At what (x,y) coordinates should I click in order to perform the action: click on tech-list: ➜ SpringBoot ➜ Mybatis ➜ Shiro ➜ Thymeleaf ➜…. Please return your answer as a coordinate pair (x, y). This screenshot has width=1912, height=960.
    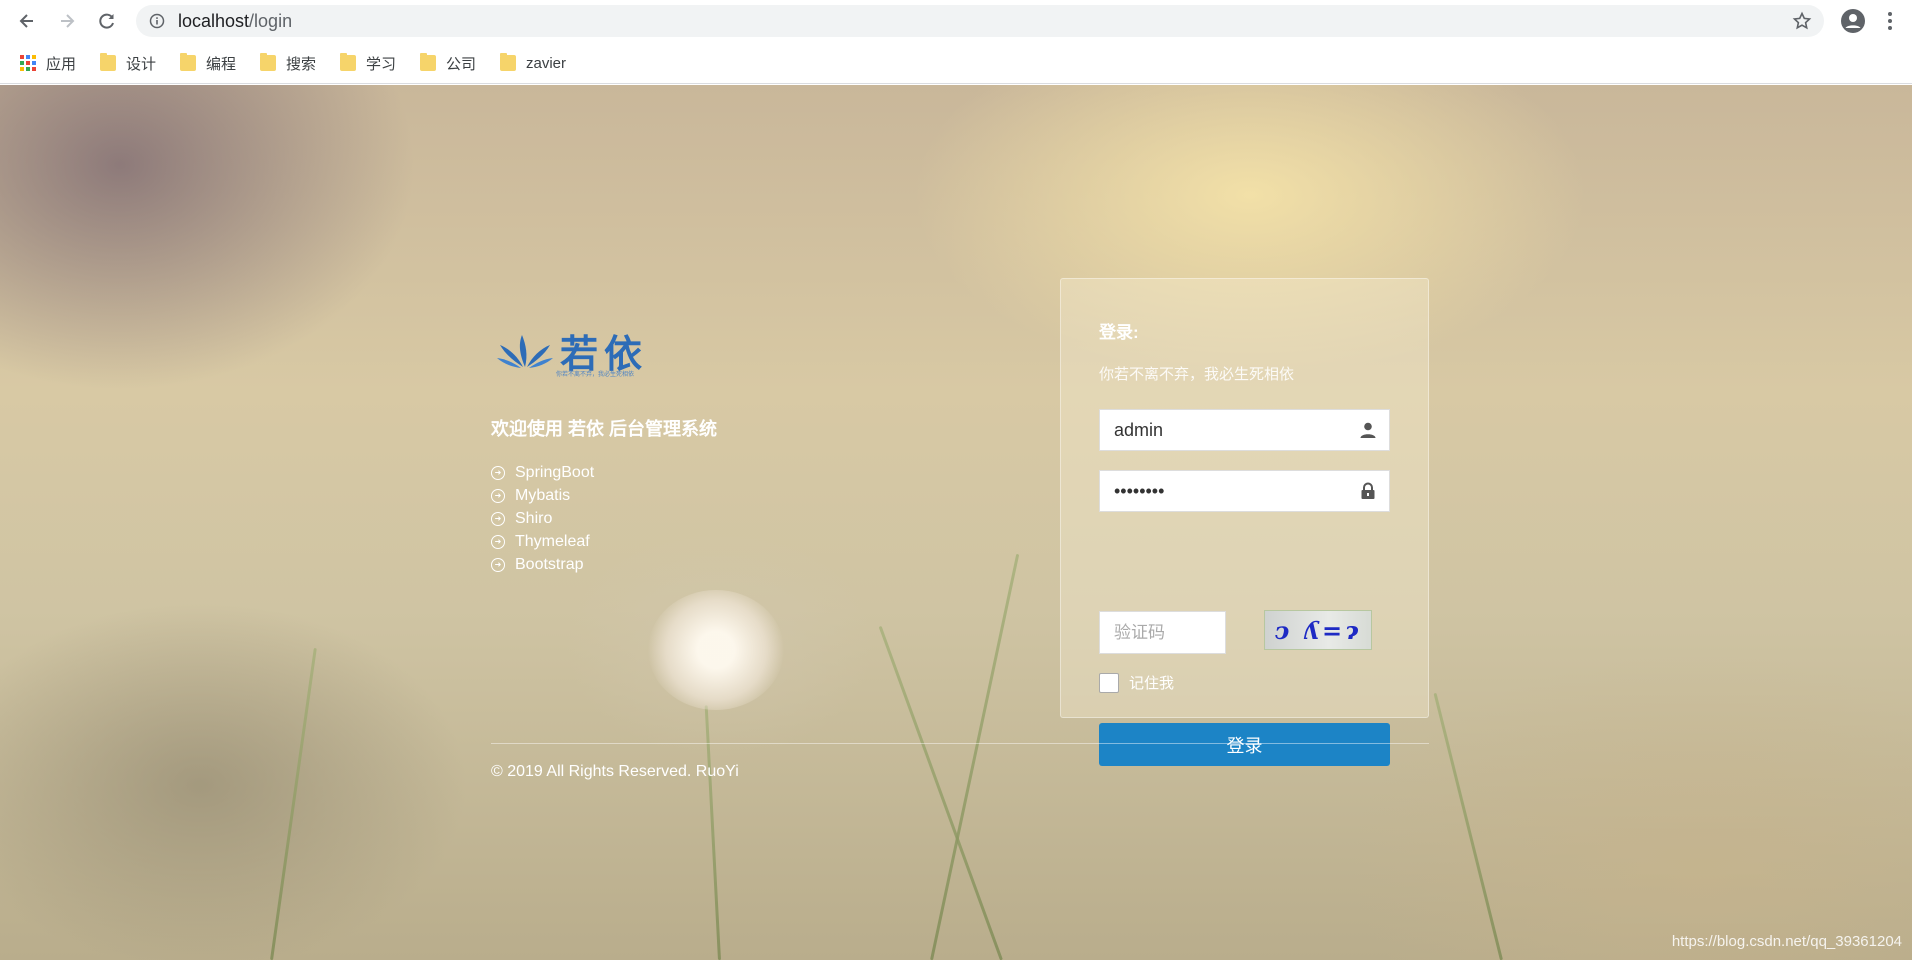
    Looking at the image, I should click on (542, 518).